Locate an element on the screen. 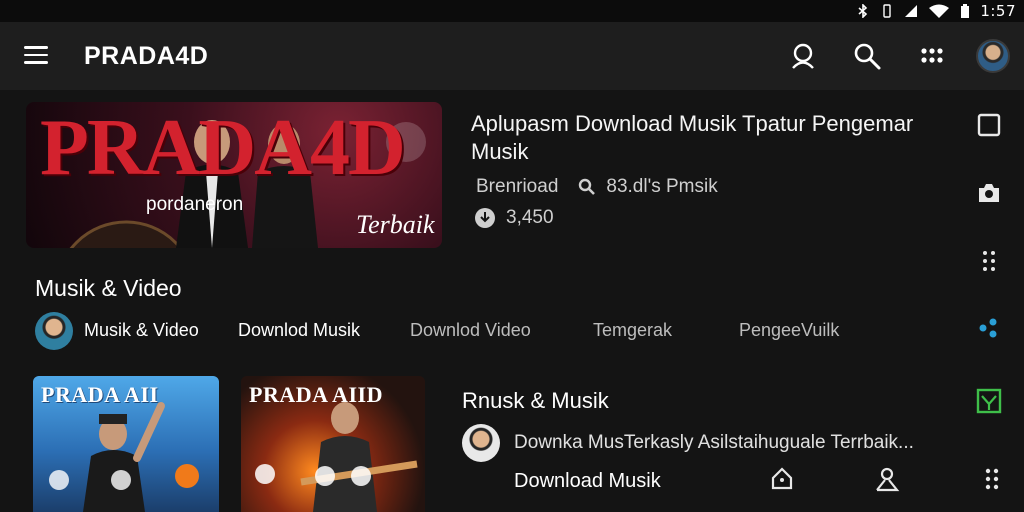  apps-grid-icon is located at coordinates (932, 56).